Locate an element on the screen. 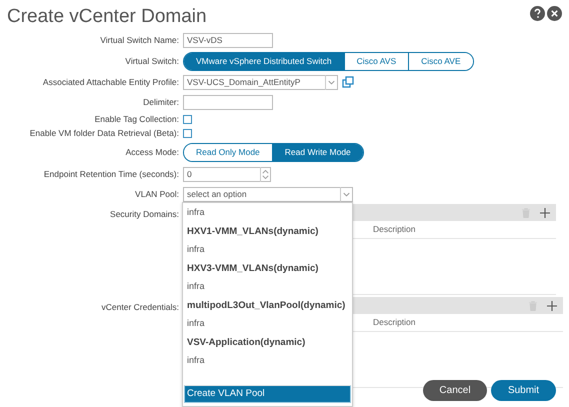 The width and height of the screenshot is (569, 407). caret-icon is located at coordinates (331, 82).